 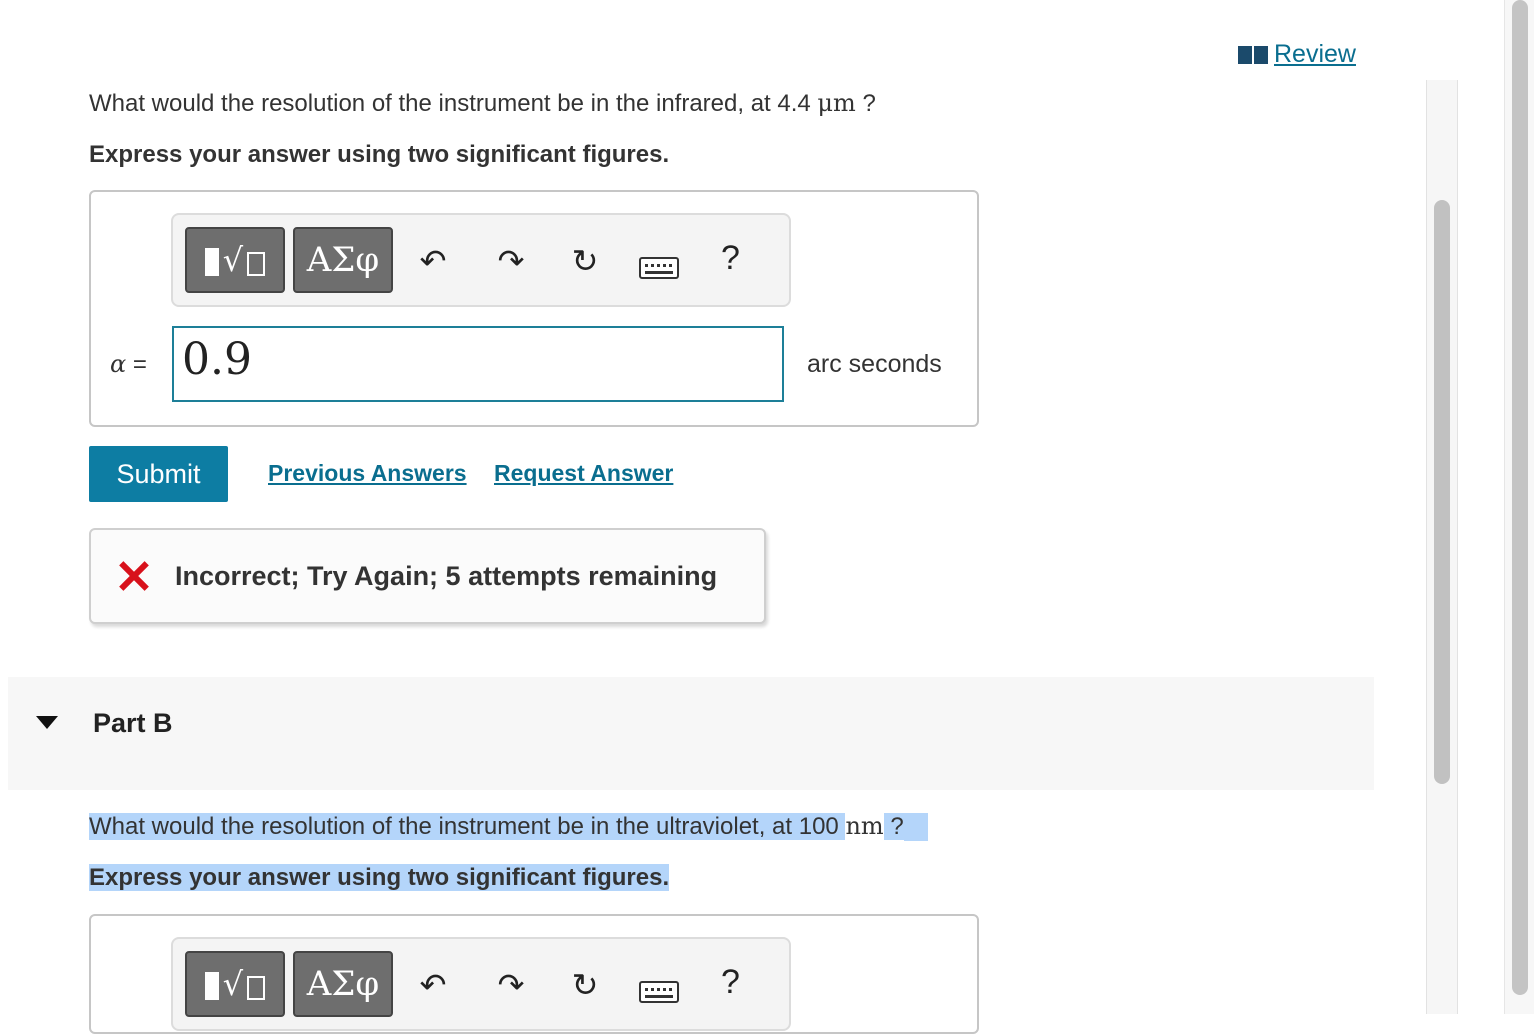 I want to click on units-label: arc seconds, so click(x=874, y=364).